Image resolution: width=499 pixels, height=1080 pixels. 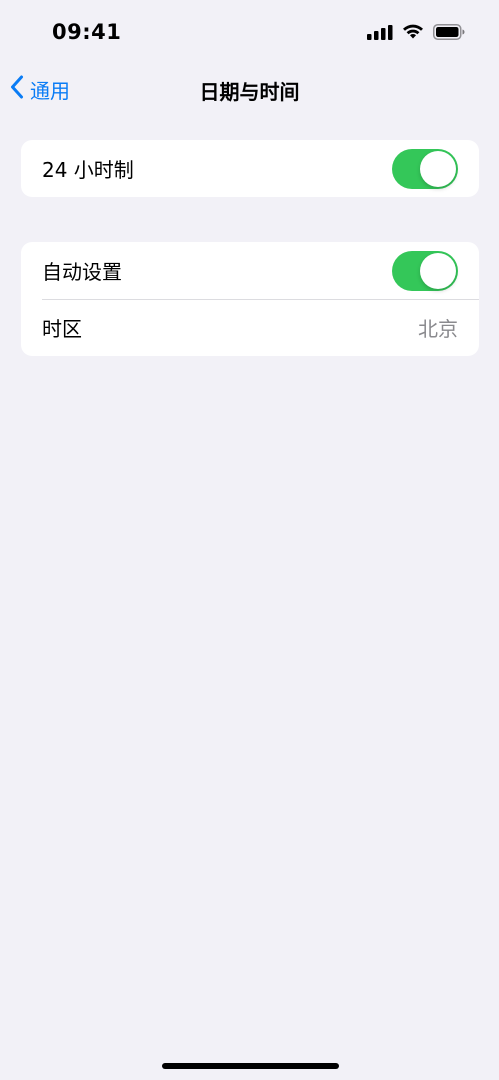 I want to click on page-title: 日期与时间, so click(x=249, y=92).